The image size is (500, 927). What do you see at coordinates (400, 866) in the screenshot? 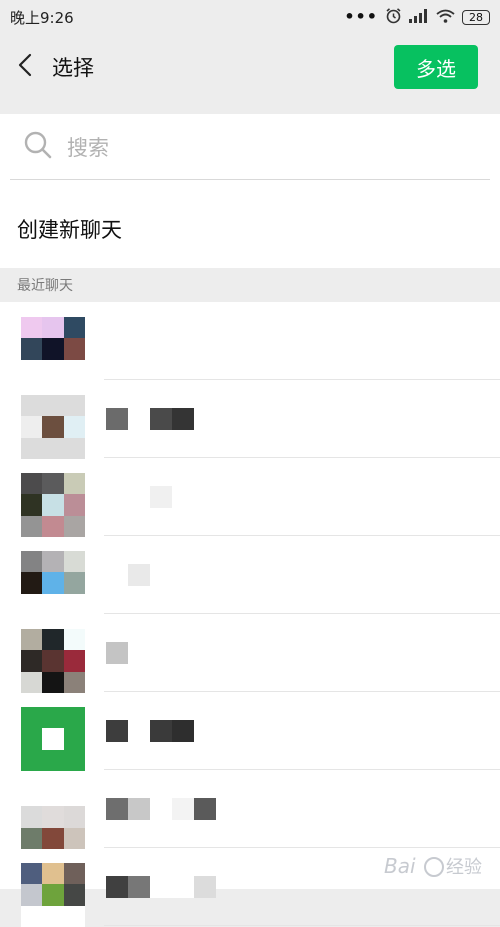
I see `svg-text: Bai` at bounding box center [400, 866].